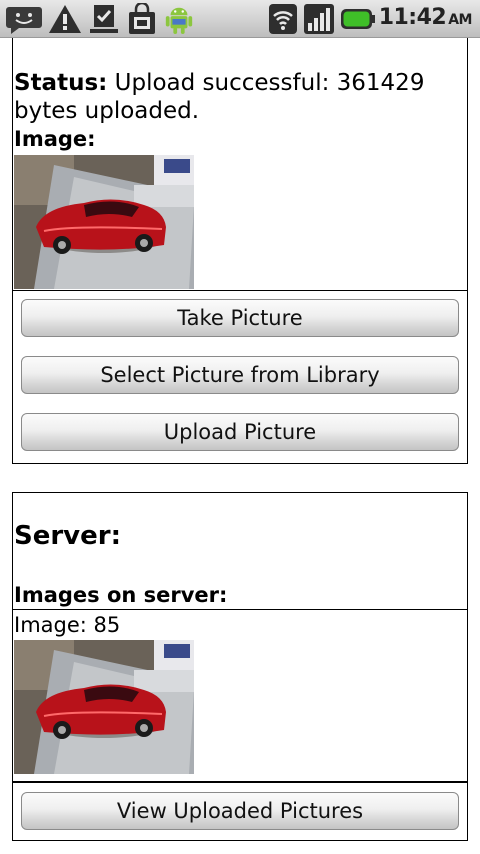 This screenshot has height=854, width=480. What do you see at coordinates (240, 19) in the screenshot?
I see `status-bar: 11:42 AM` at bounding box center [240, 19].